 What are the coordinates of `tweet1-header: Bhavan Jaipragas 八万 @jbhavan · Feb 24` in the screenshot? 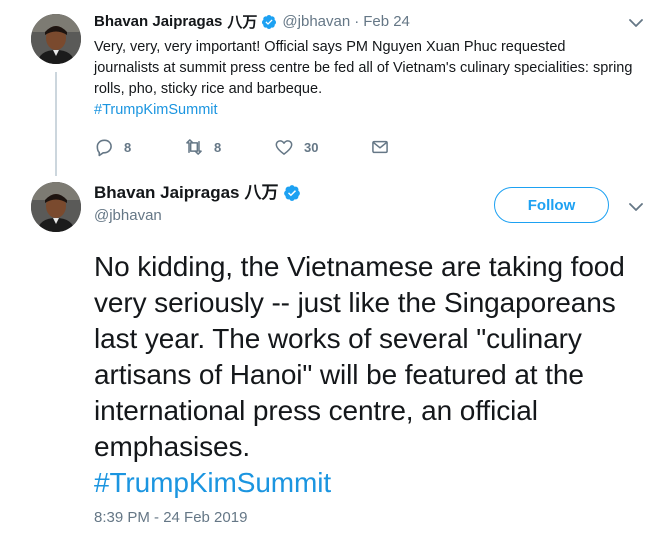 It's located at (252, 22).